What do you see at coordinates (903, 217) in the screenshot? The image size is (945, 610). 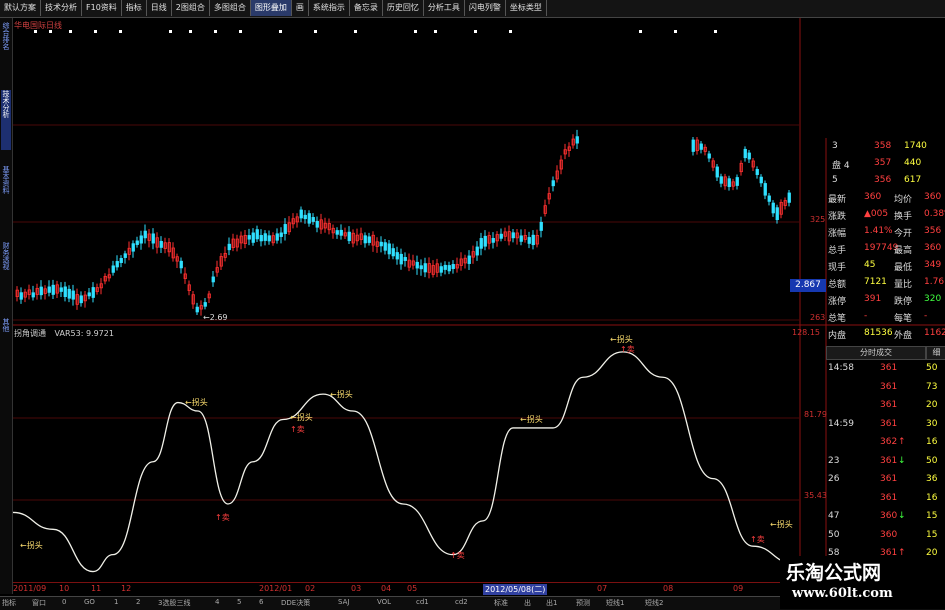 I see `stat-label: 换手` at bounding box center [903, 217].